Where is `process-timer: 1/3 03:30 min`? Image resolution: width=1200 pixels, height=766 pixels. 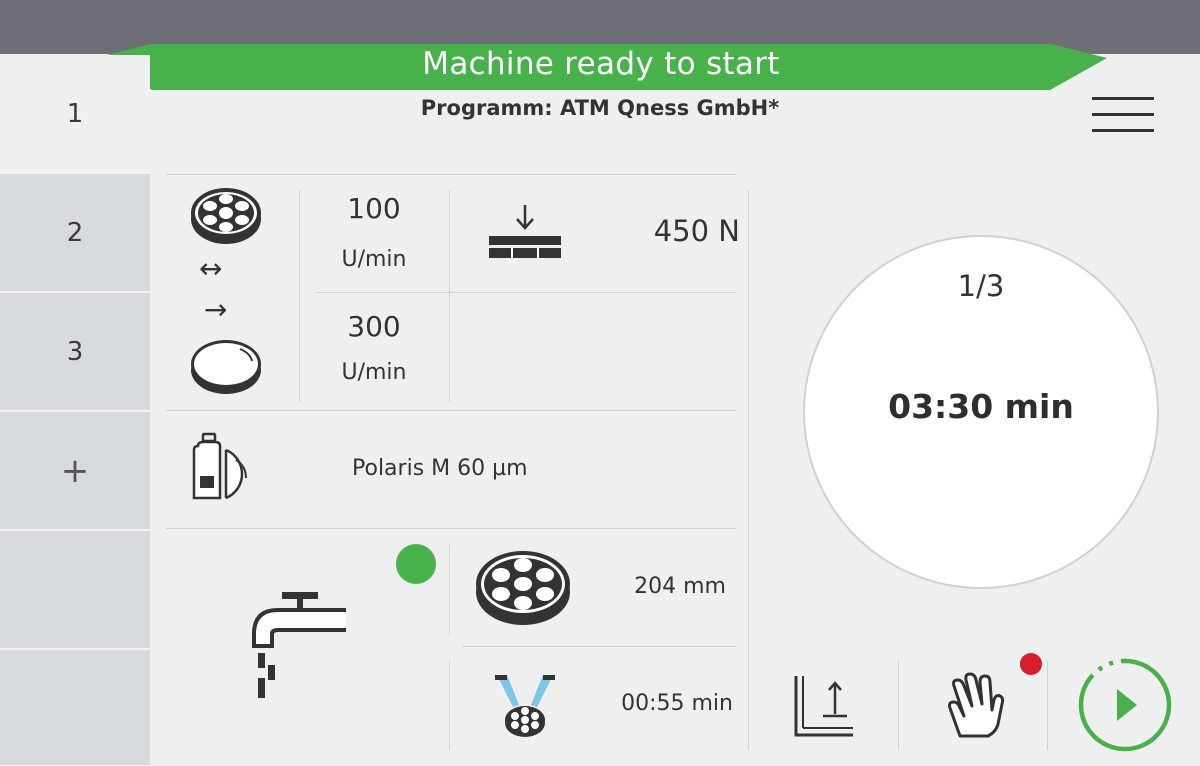
process-timer: 1/3 03:30 min is located at coordinates (981, 412).